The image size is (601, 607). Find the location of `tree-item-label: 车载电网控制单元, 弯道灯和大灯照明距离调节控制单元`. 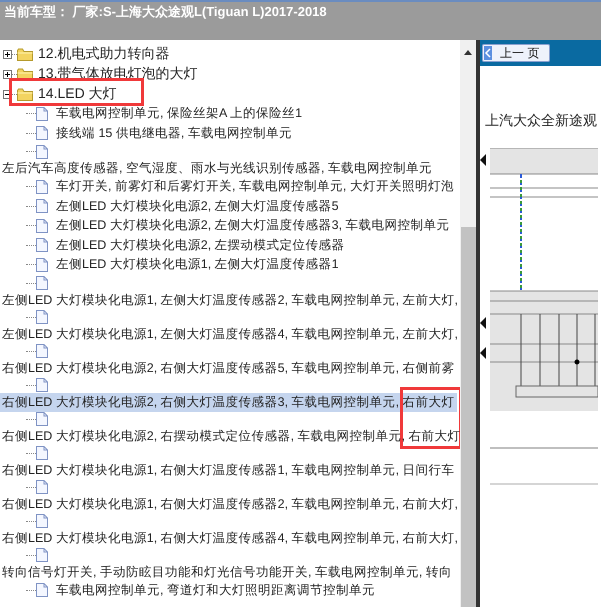

tree-item-label: 车载电网控制单元, 弯道灯和大灯照明距离调节控制单元 is located at coordinates (215, 590).